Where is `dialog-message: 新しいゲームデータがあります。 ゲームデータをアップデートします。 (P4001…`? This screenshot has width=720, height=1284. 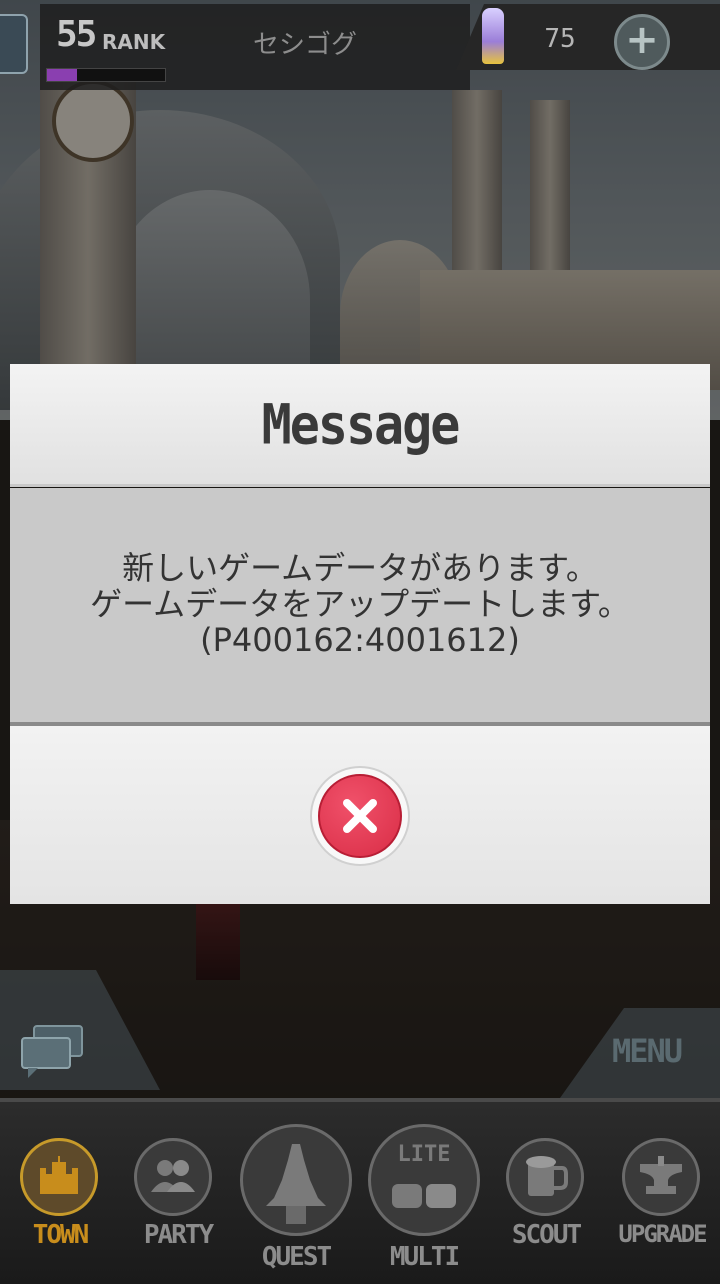 dialog-message: 新しいゲームデータがあります。 ゲームデータをアップデートします。 (P4001… is located at coordinates (360, 604).